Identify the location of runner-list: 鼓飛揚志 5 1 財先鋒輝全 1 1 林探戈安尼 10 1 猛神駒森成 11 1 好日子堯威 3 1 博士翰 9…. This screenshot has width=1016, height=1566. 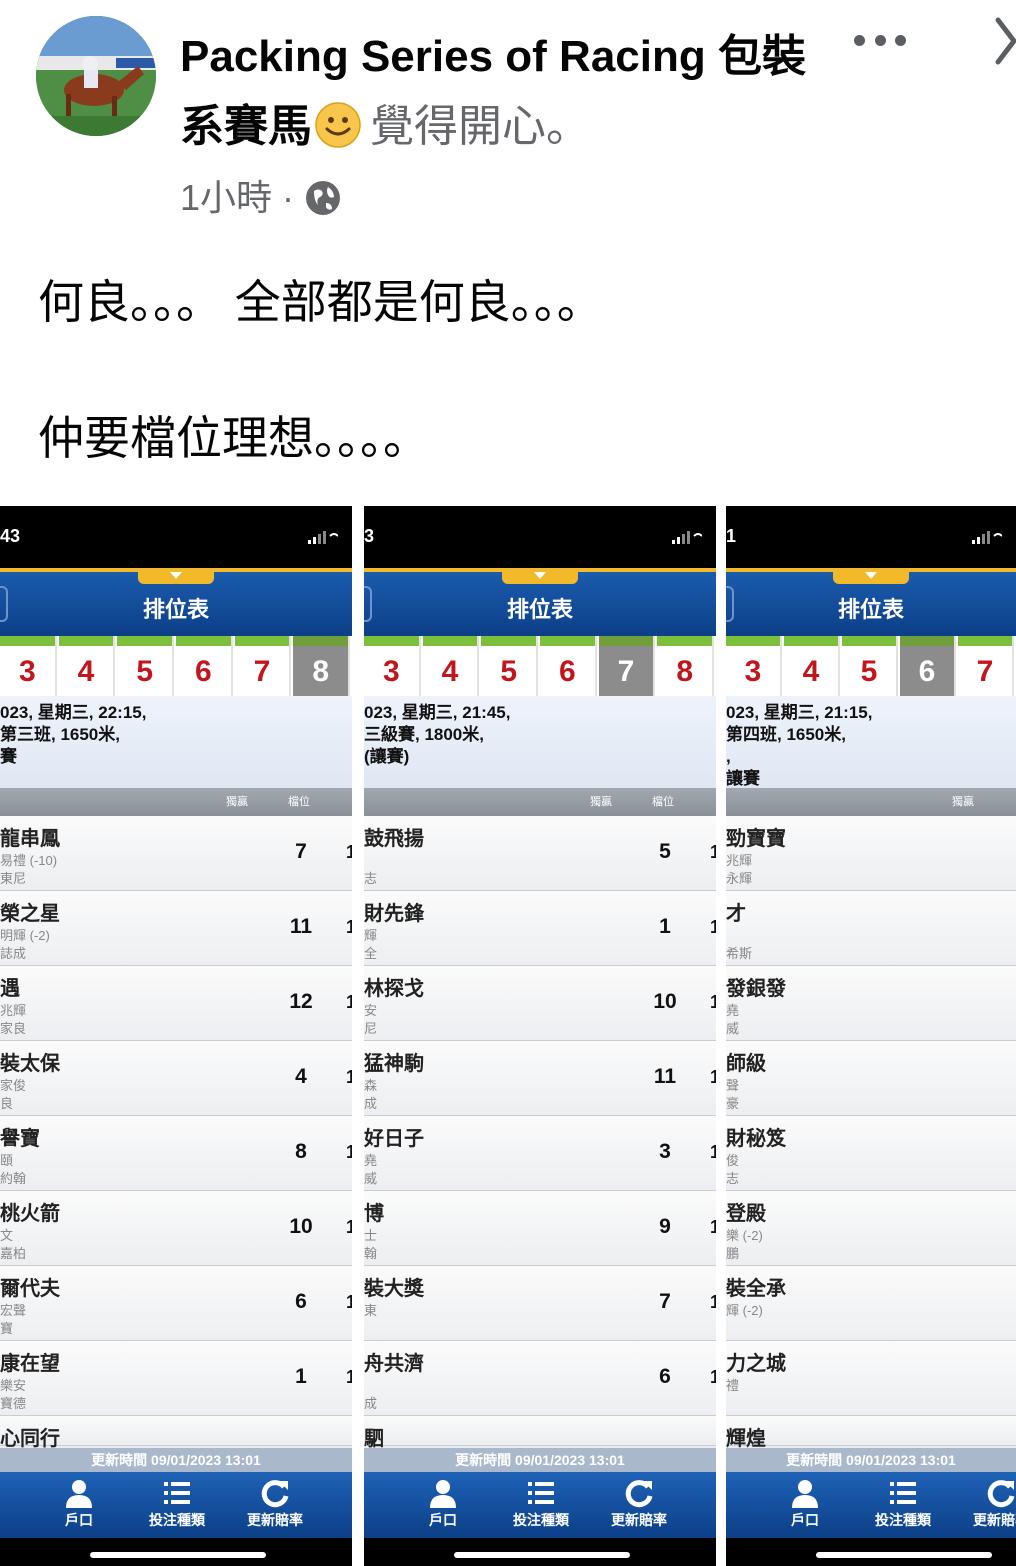
(540, 1133).